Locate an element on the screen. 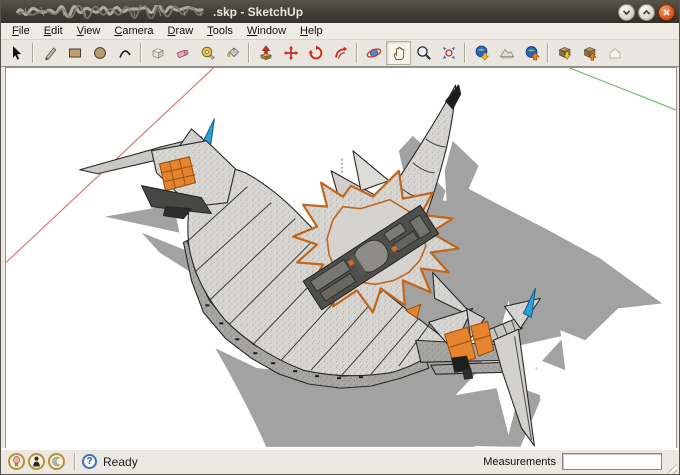 This screenshot has width=680, height=475. pan-tool-button is located at coordinates (398, 53).